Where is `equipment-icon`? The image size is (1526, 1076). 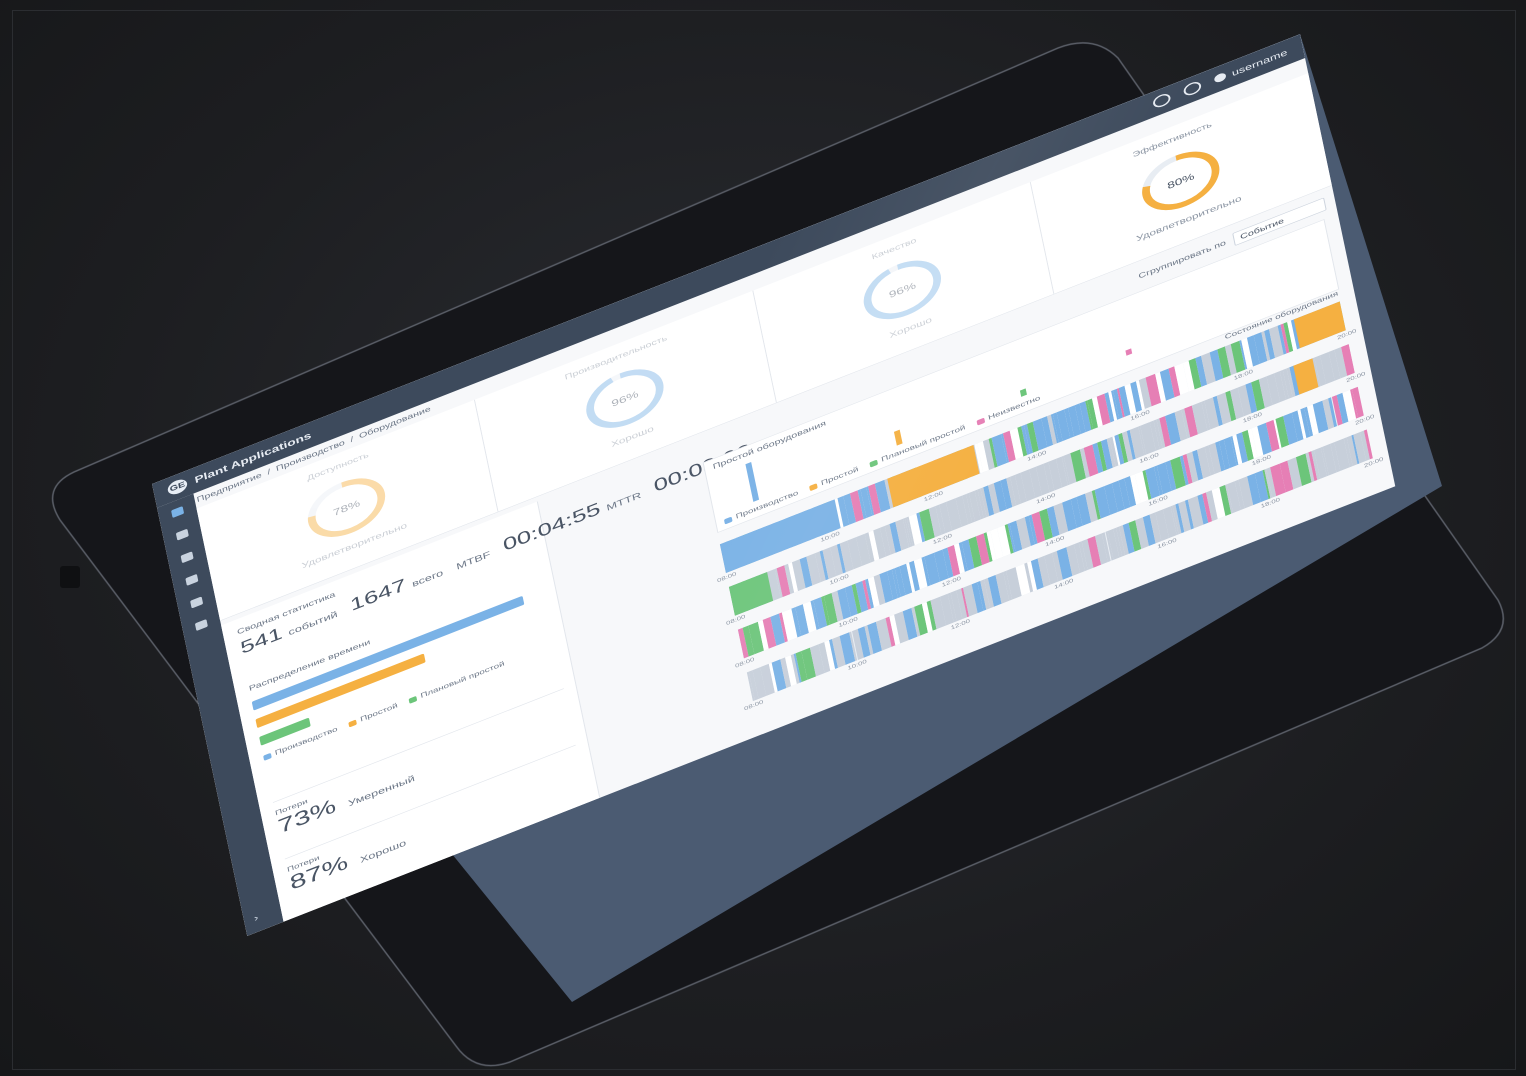 equipment-icon is located at coordinates (182, 534).